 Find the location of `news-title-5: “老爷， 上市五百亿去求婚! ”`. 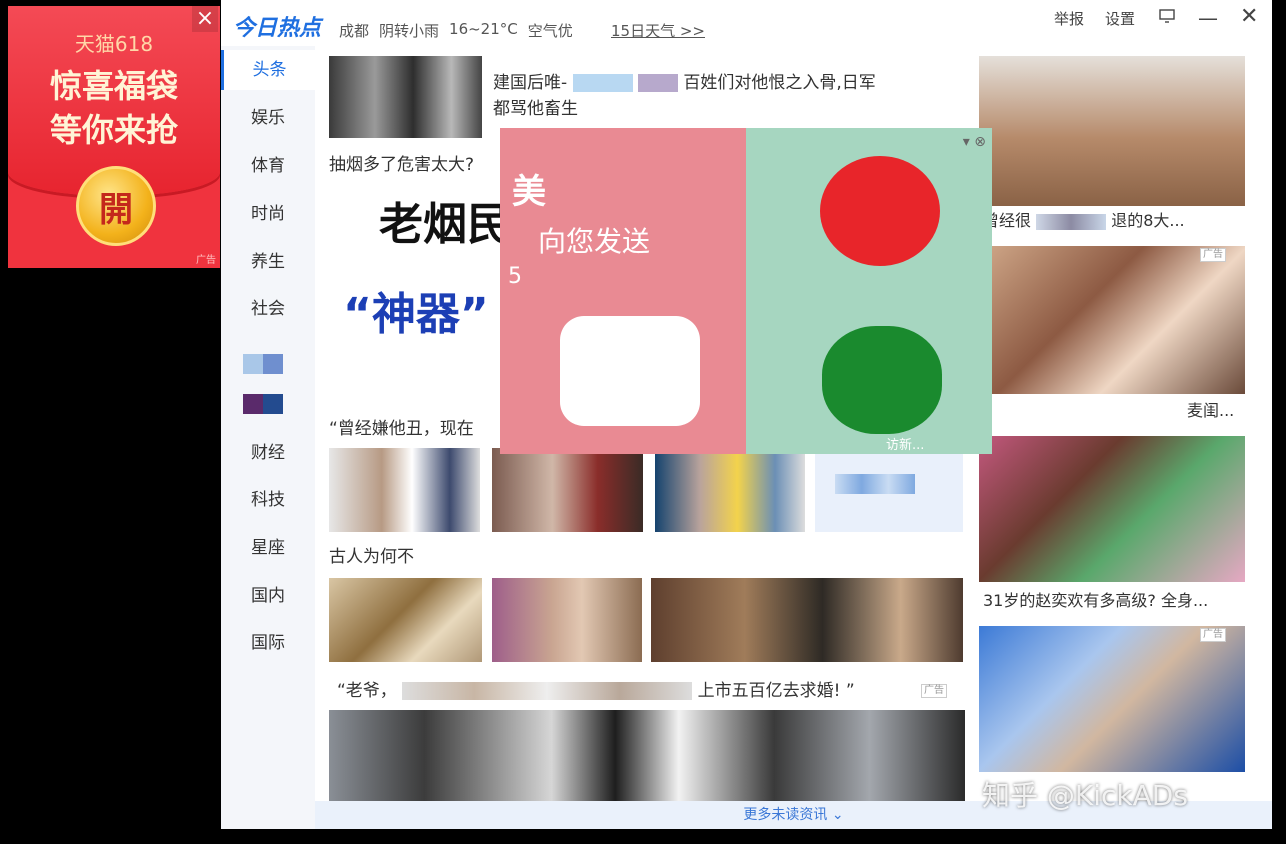

news-title-5: “老爷， 上市五百亿去求婚! ” is located at coordinates (596, 691).